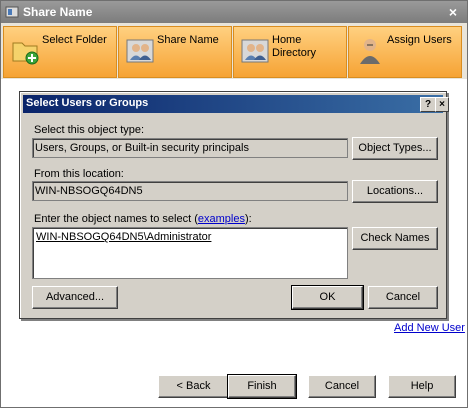 Image resolution: width=468 pixels, height=408 pixels. I want to click on step-select-folder: Select Folder, so click(60, 52).